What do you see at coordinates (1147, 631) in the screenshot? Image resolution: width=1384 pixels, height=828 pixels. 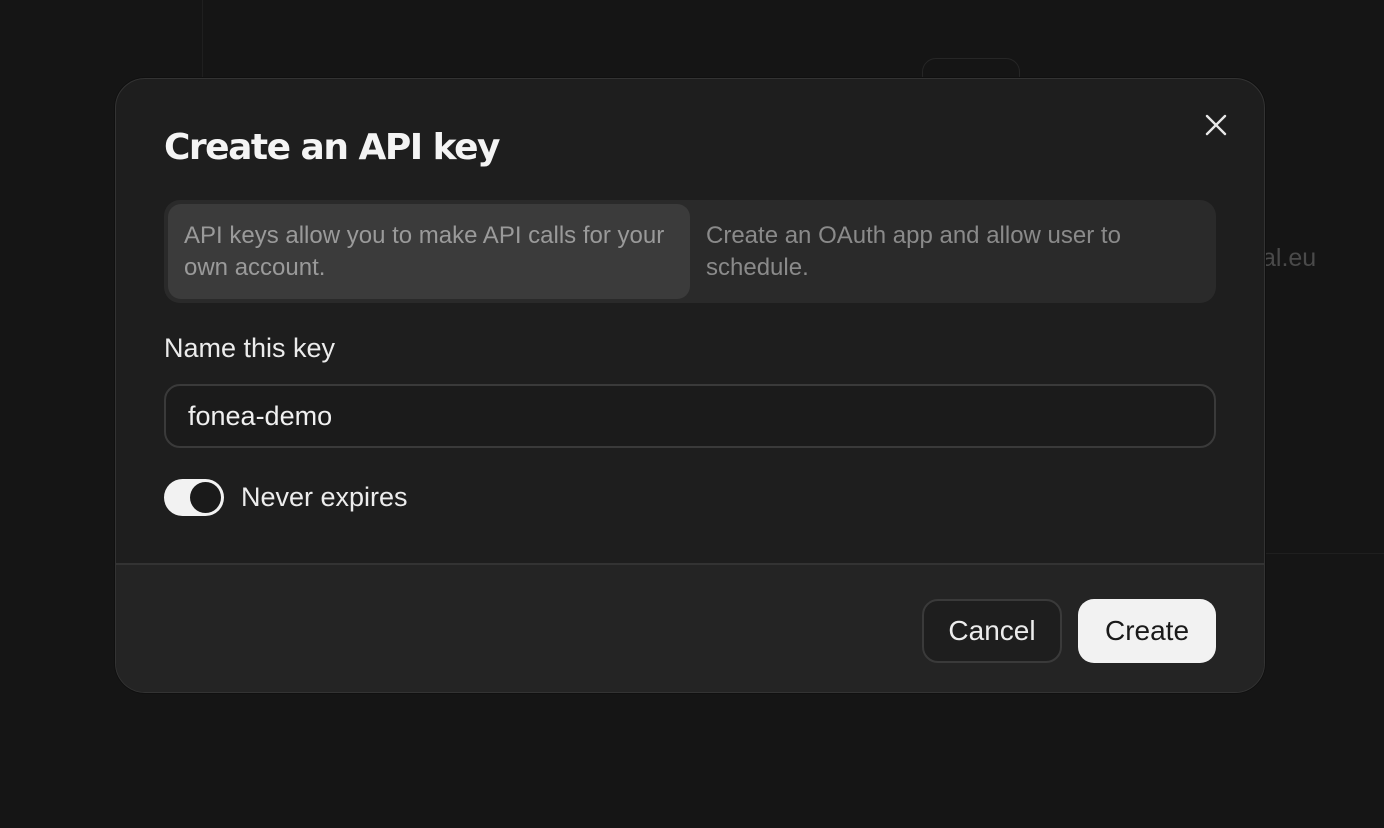 I see `create-button: Create` at bounding box center [1147, 631].